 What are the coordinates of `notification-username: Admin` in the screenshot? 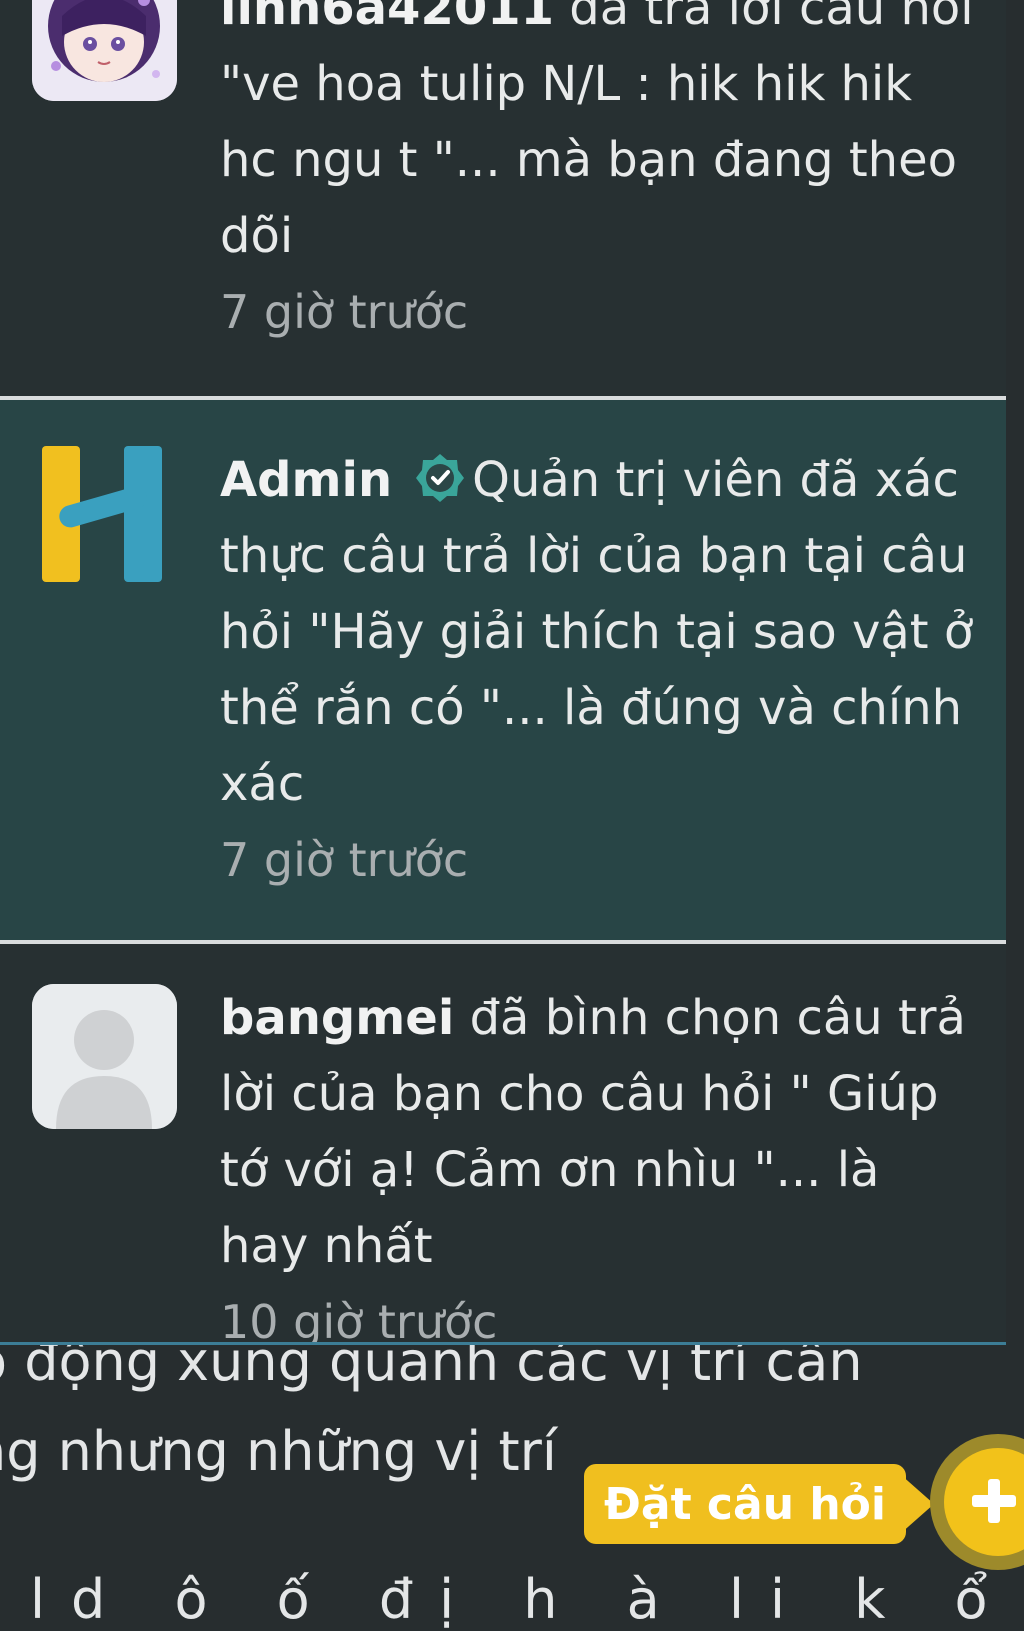 It's located at (306, 480).